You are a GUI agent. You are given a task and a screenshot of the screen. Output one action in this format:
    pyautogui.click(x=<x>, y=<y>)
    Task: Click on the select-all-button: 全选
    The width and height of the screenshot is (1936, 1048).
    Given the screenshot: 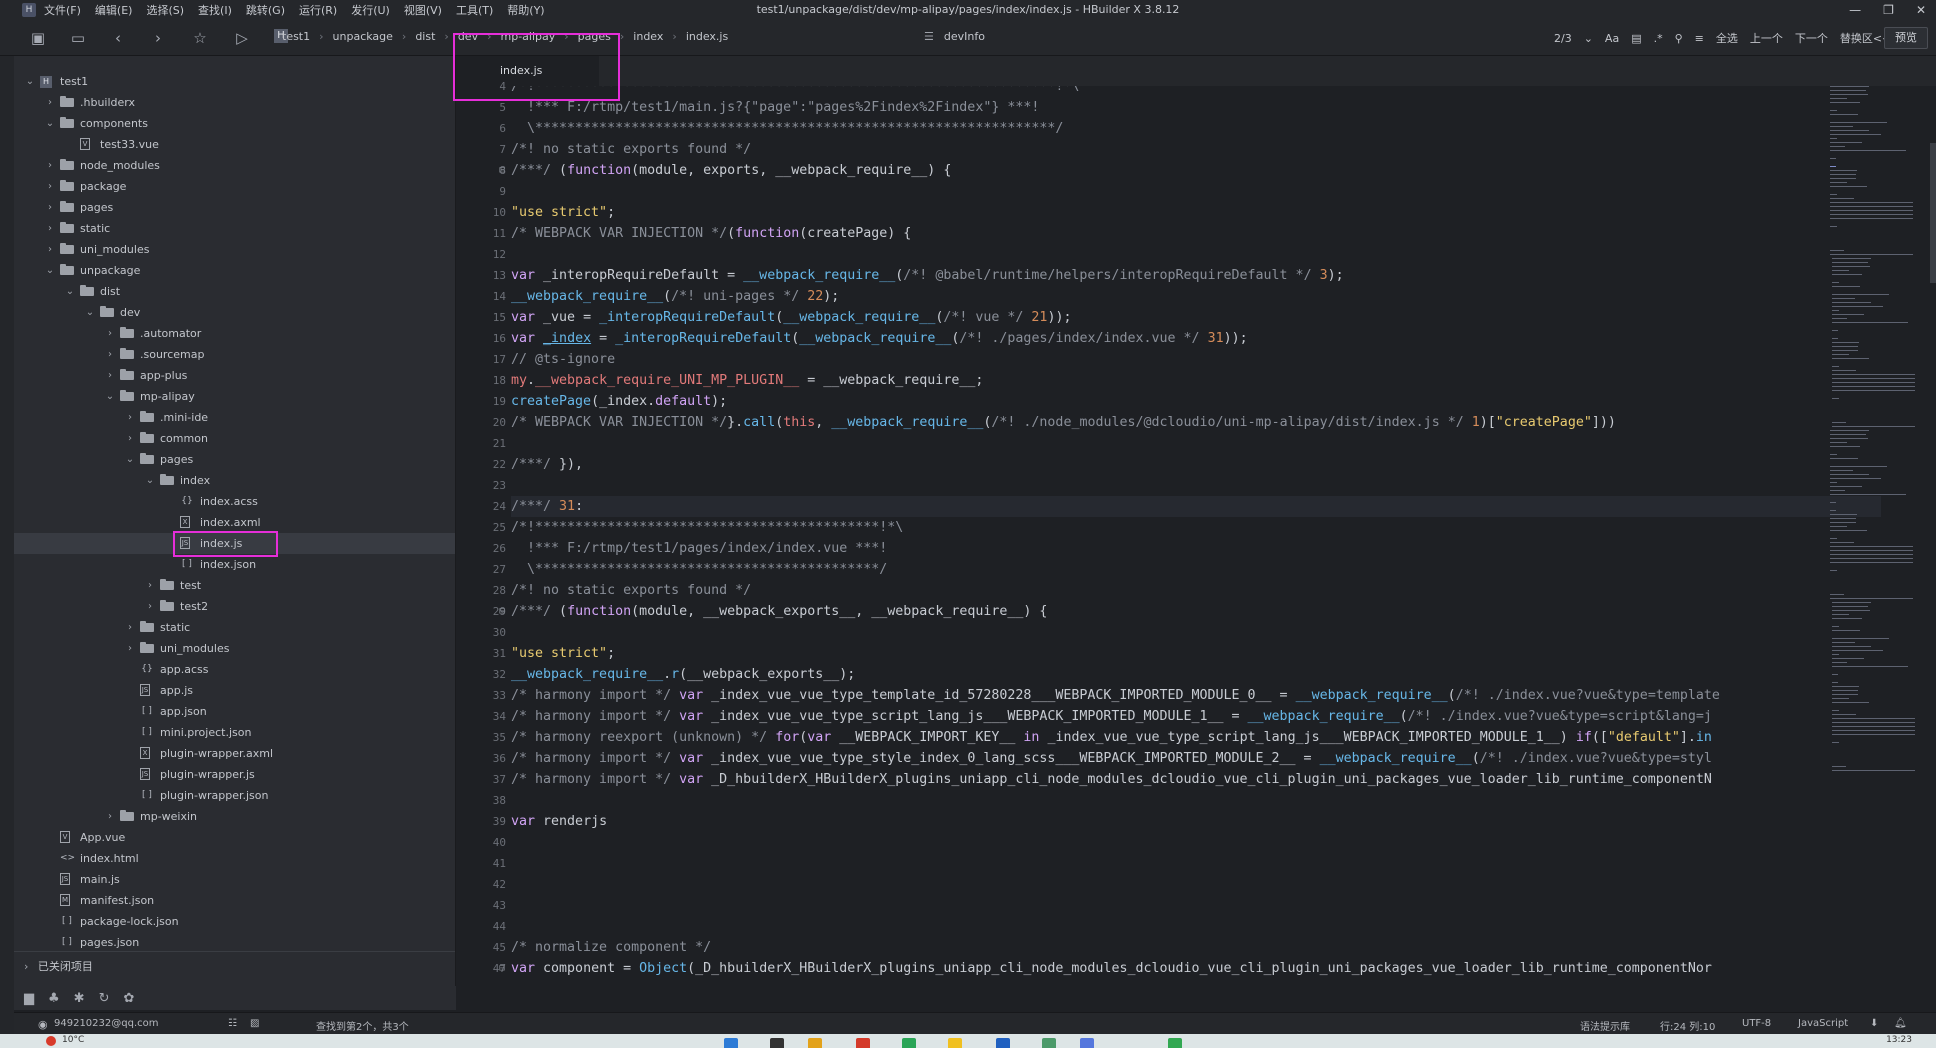 What is the action you would take?
    pyautogui.click(x=1727, y=38)
    